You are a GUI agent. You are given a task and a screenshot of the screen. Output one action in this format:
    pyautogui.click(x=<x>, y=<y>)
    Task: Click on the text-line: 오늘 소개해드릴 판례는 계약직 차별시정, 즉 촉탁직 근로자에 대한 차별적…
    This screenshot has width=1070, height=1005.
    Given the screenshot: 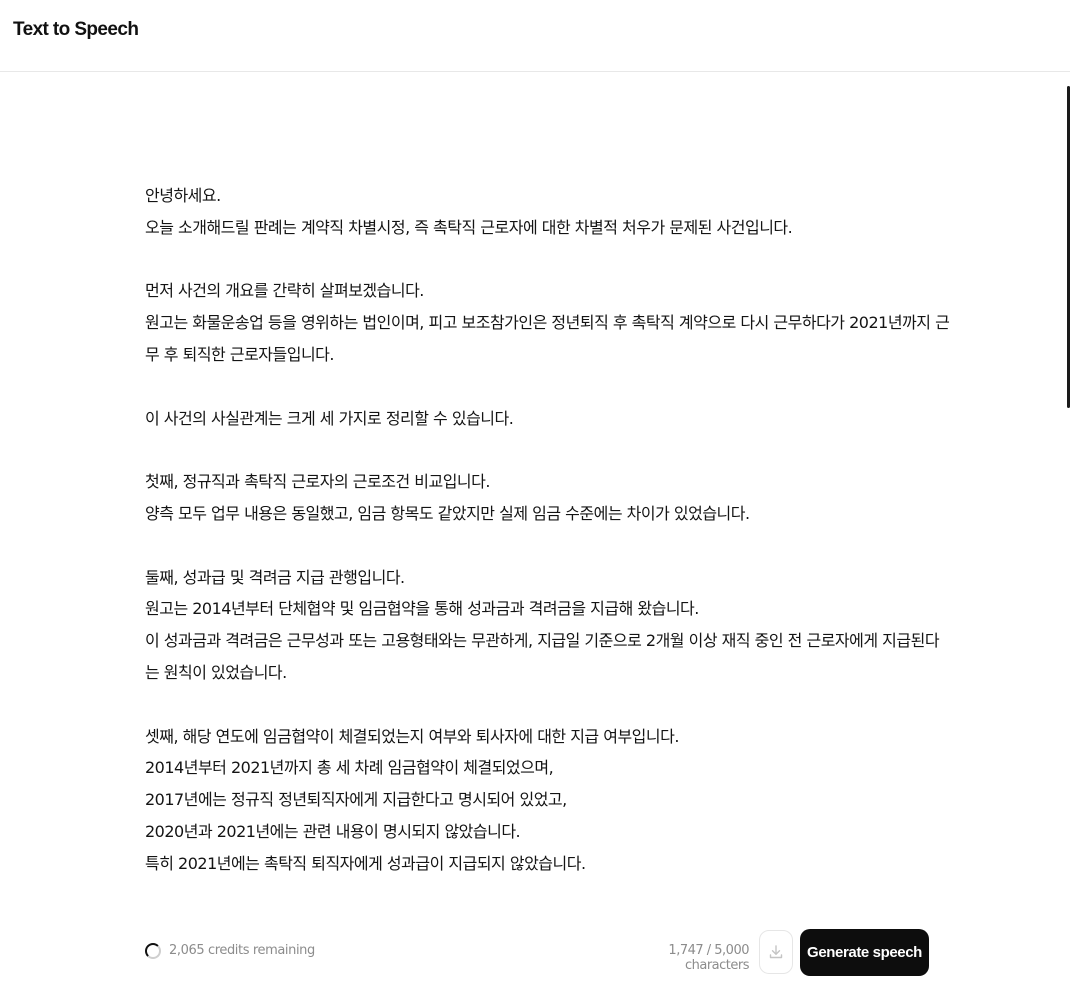 What is the action you would take?
    pyautogui.click(x=469, y=227)
    